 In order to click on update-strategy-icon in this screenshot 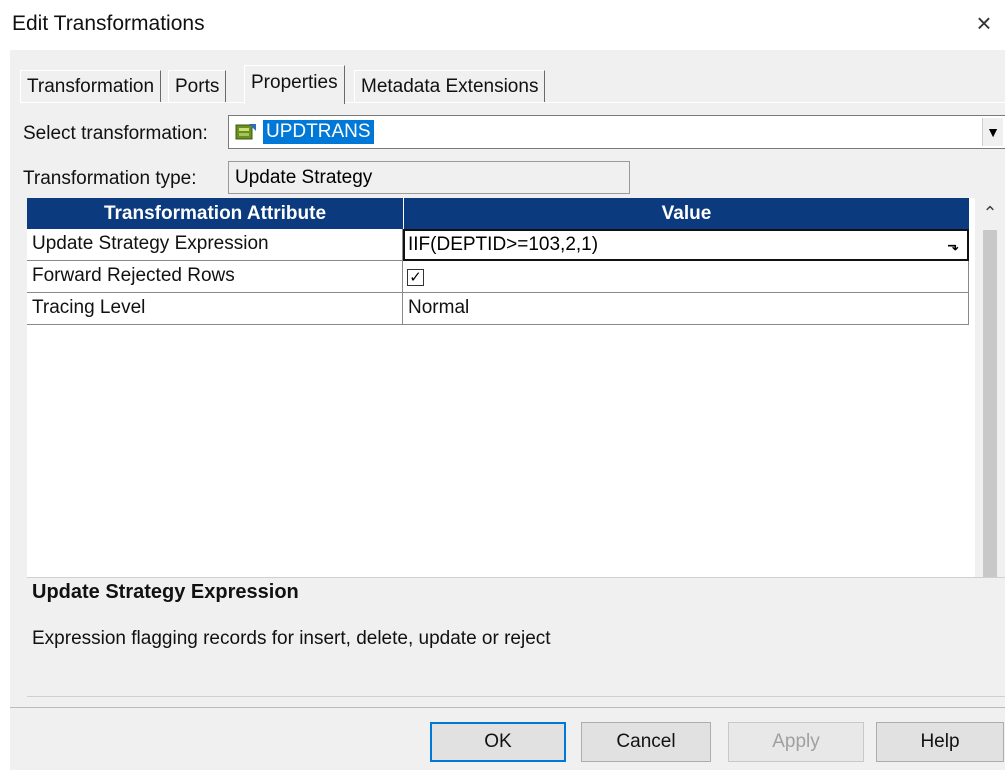, I will do `click(245, 132)`.